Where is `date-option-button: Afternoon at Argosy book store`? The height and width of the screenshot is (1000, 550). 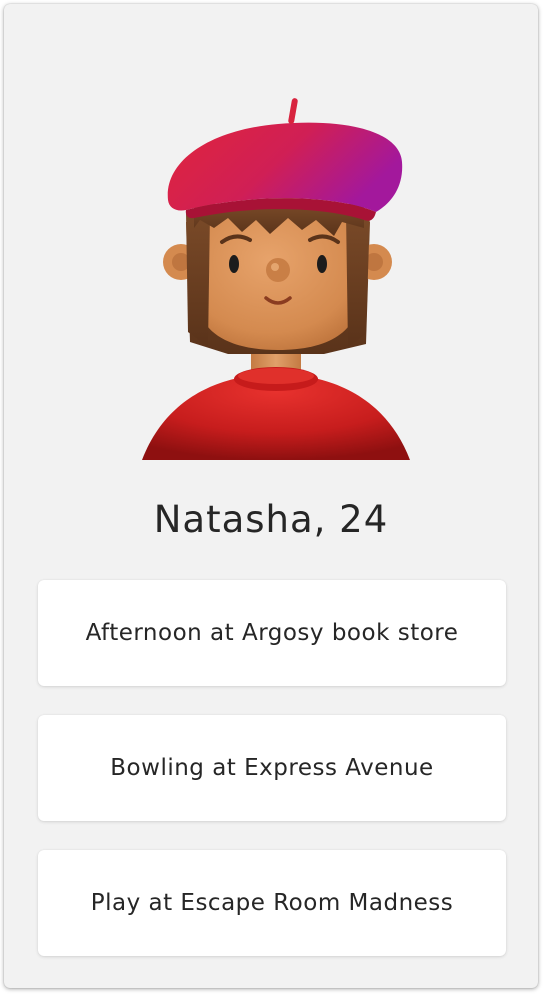
date-option-button: Afternoon at Argosy book store is located at coordinates (272, 633).